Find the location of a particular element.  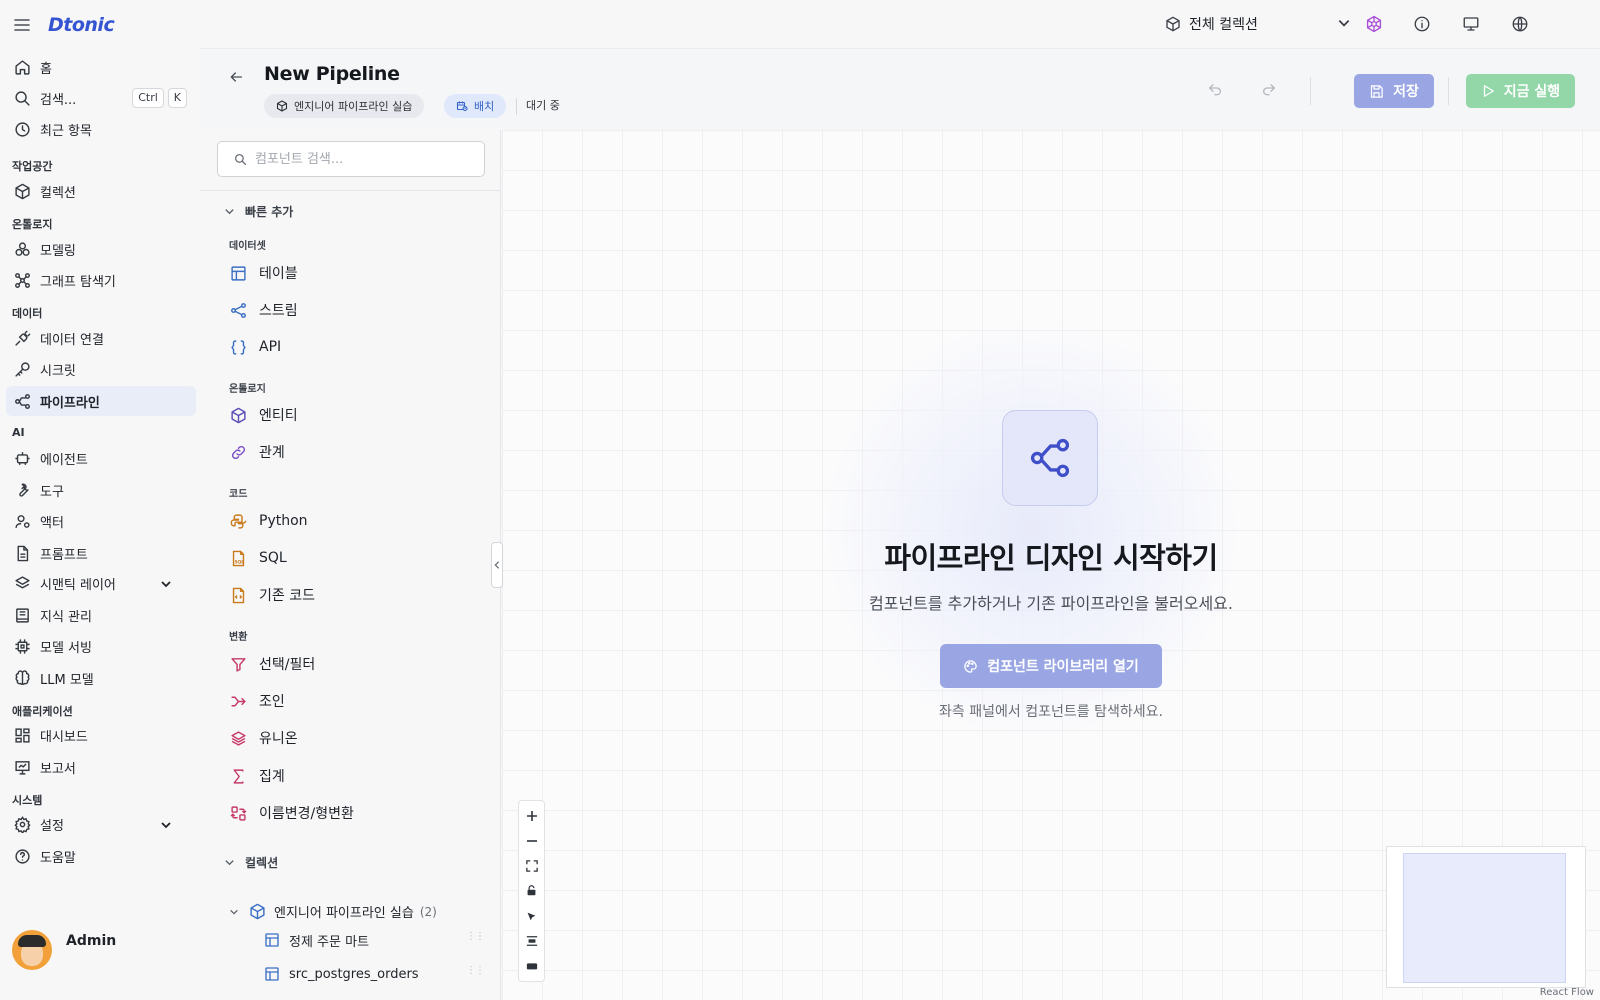

align-icon is located at coordinates (532, 941).